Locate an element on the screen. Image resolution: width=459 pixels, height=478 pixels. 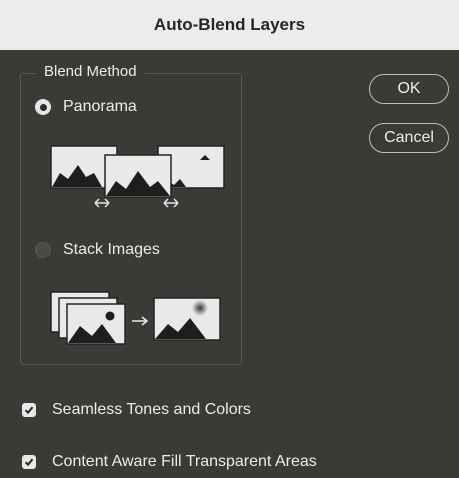
panorama-illustration-icon is located at coordinates (137, 176).